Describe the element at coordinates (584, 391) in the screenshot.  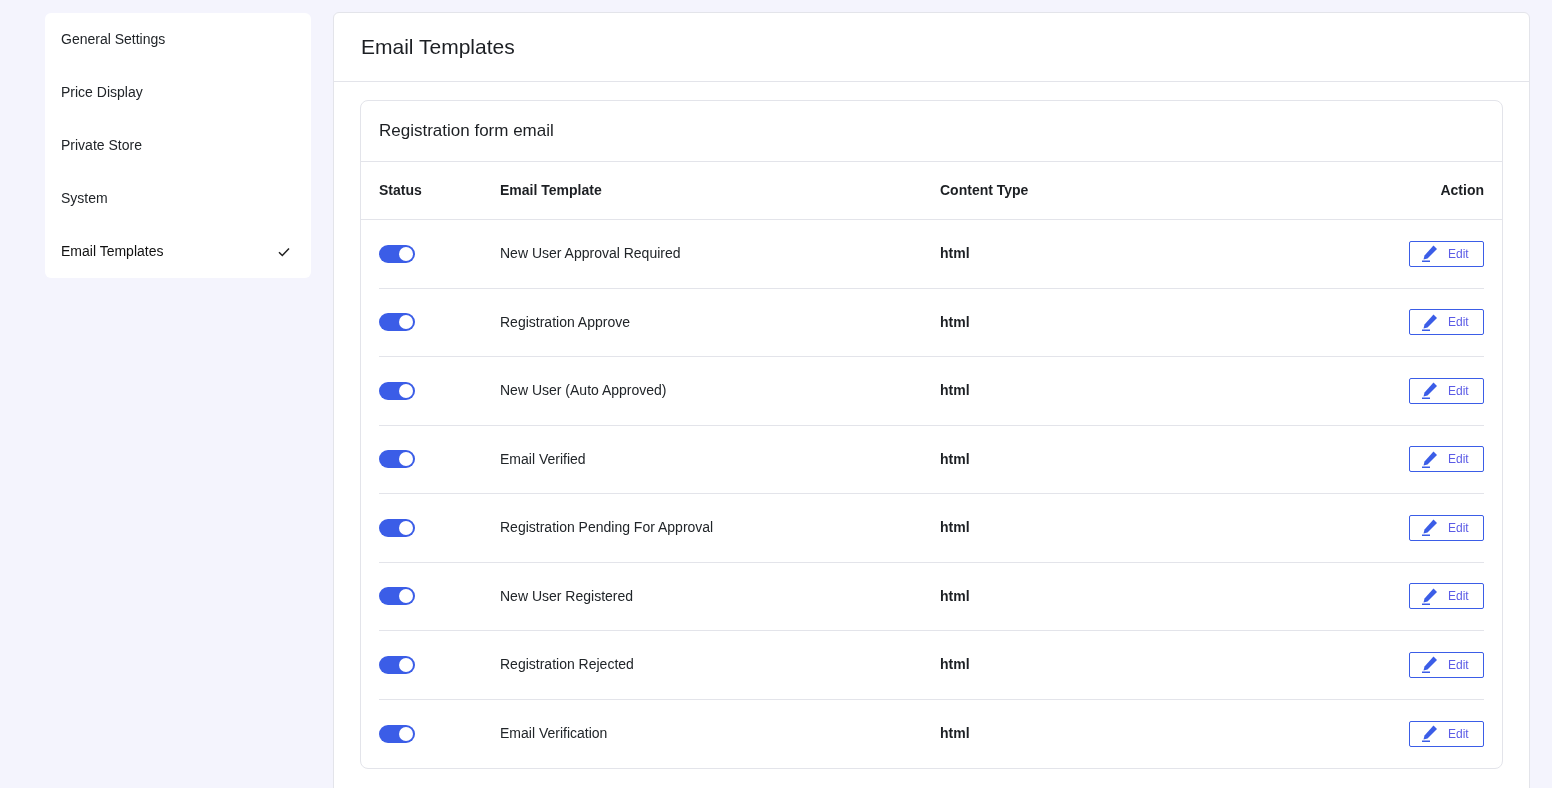
I see `template-name: New User (Auto Approved)` at that location.